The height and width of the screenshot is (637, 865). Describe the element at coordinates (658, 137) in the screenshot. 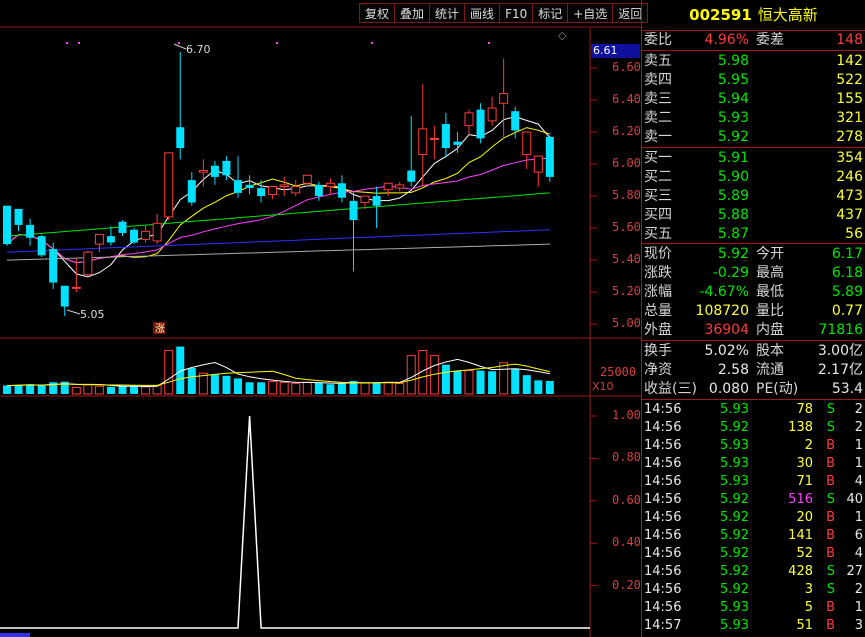

I see `sell-label: 卖一` at that location.